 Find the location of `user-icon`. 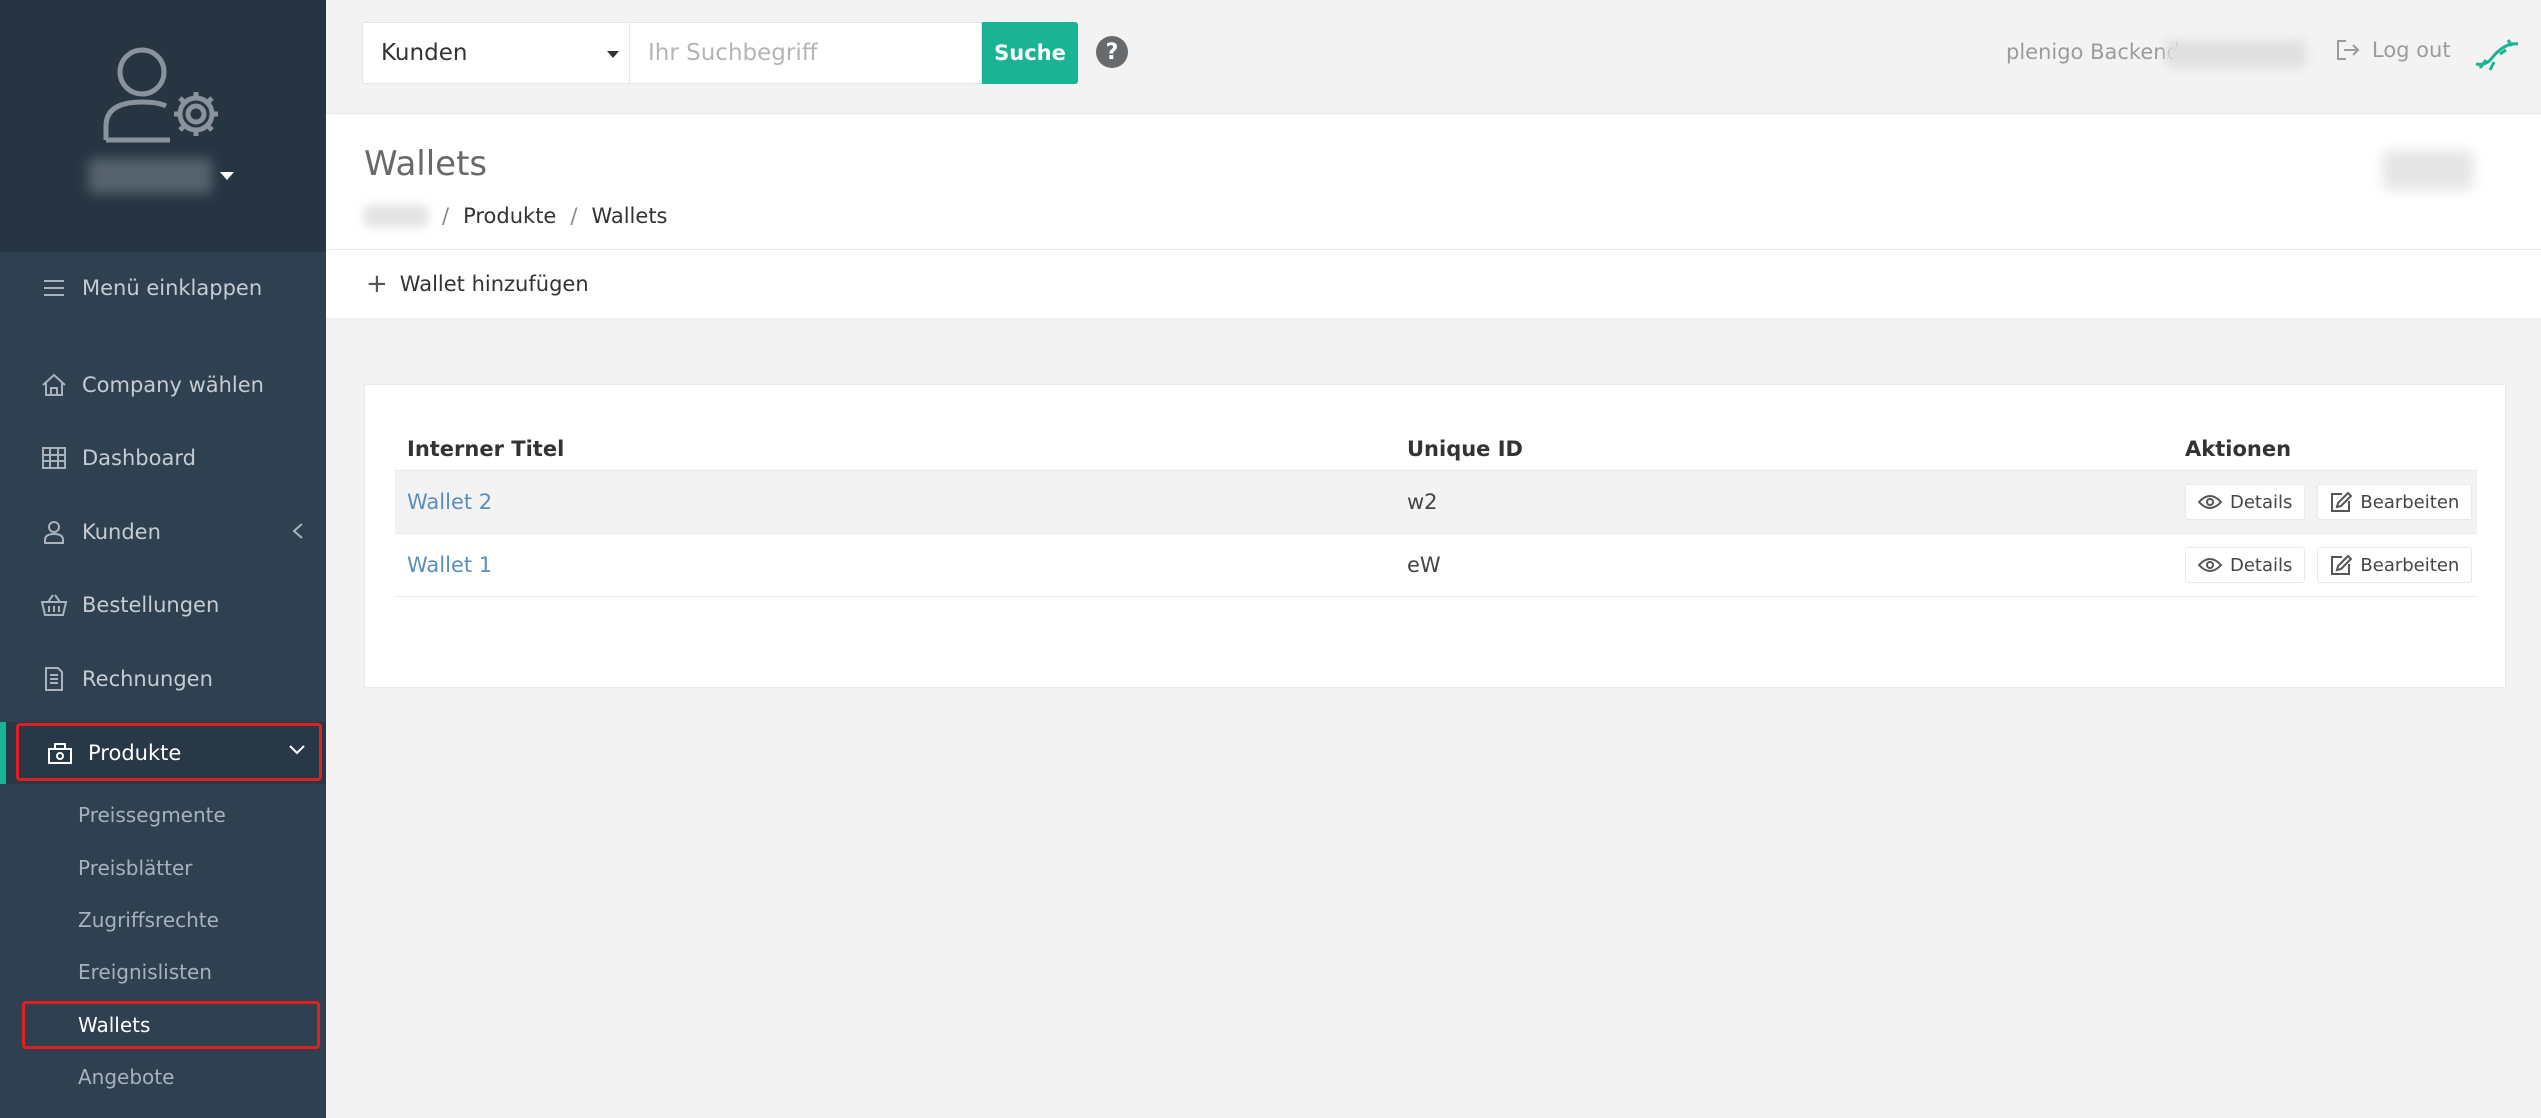

user-icon is located at coordinates (54, 532).